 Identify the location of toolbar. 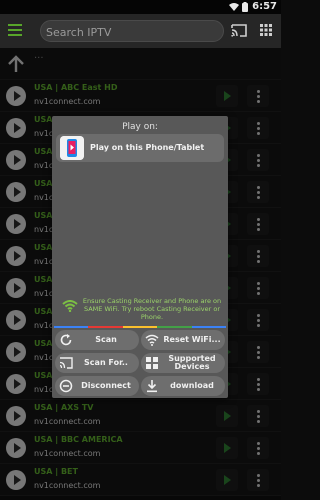
(140, 31).